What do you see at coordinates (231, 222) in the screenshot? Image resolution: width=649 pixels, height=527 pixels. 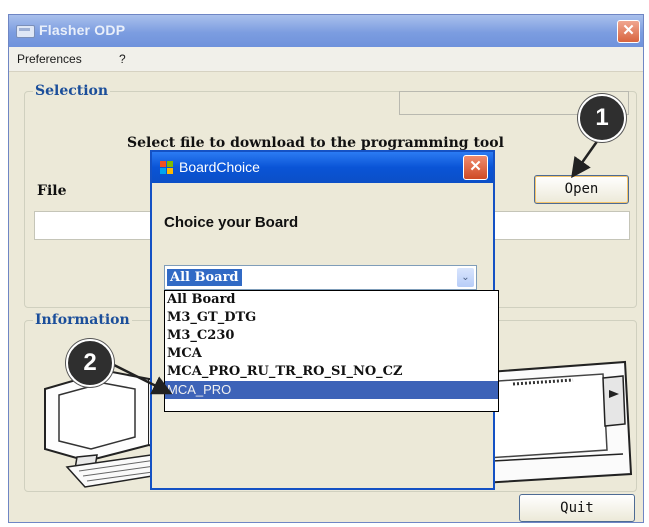 I see `dialog-heading: Choice your Board` at bounding box center [231, 222].